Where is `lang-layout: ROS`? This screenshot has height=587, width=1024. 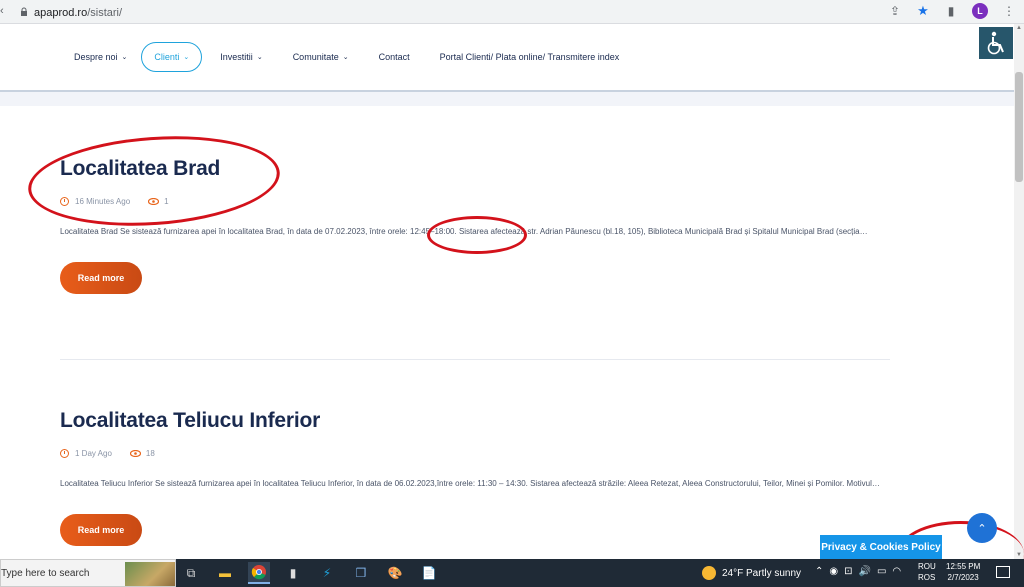
lang-layout: ROS is located at coordinates (927, 577).